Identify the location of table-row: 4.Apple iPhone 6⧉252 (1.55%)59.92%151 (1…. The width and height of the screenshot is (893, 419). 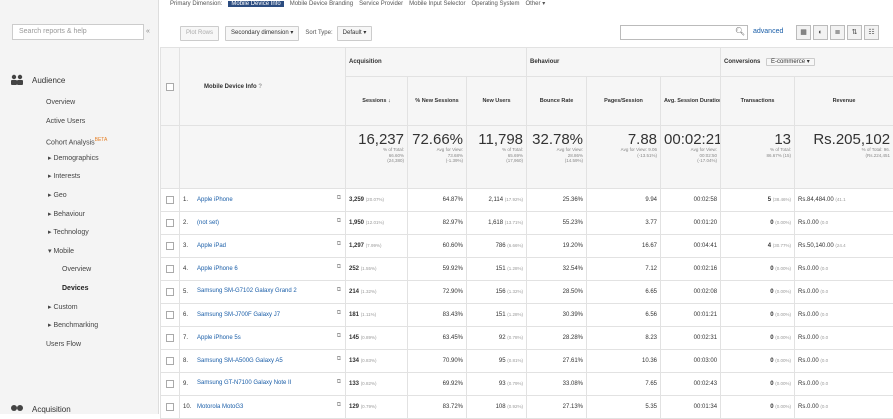
(527, 269).